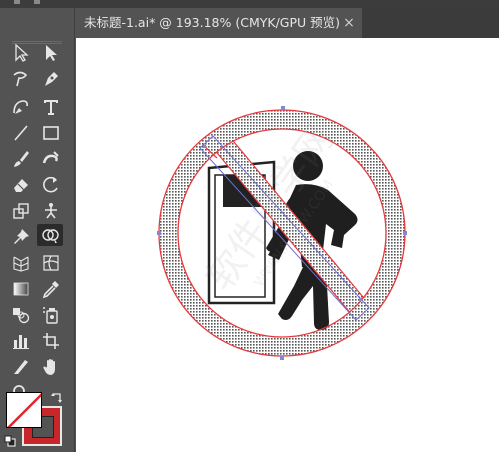 The width and height of the screenshot is (499, 452). I want to click on pin-tool-icon, so click(21, 237).